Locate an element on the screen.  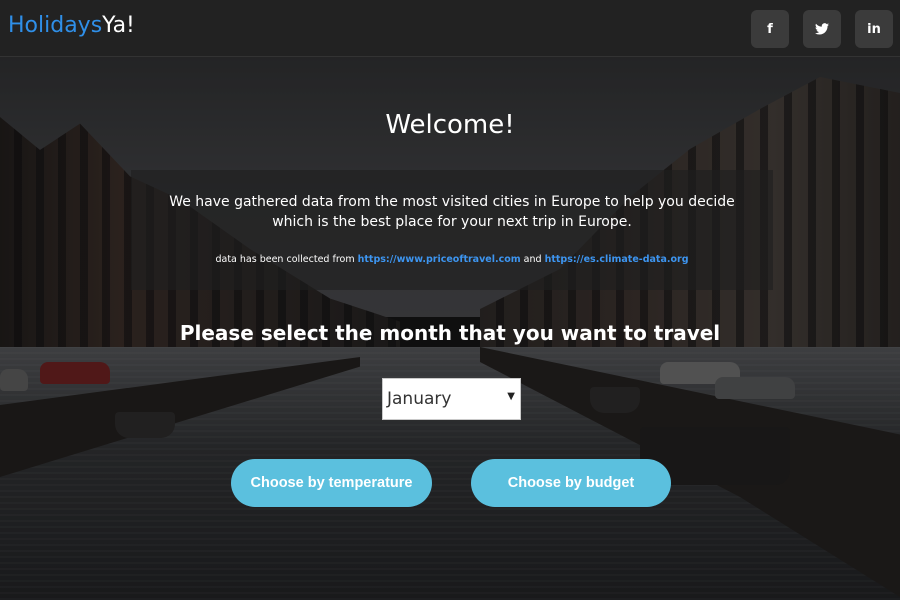
facebook-icon: f is located at coordinates (770, 29).